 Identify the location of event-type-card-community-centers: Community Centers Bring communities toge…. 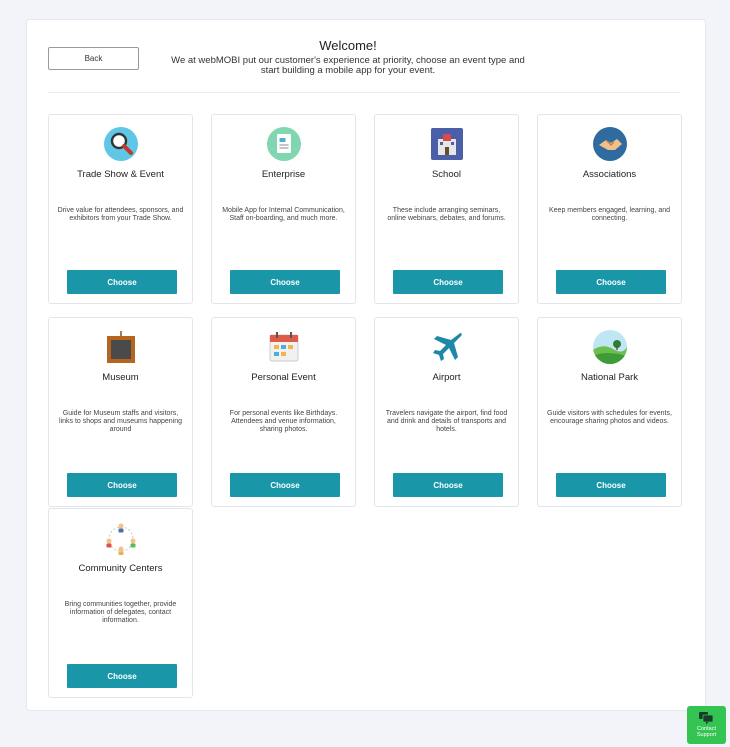
(120, 603).